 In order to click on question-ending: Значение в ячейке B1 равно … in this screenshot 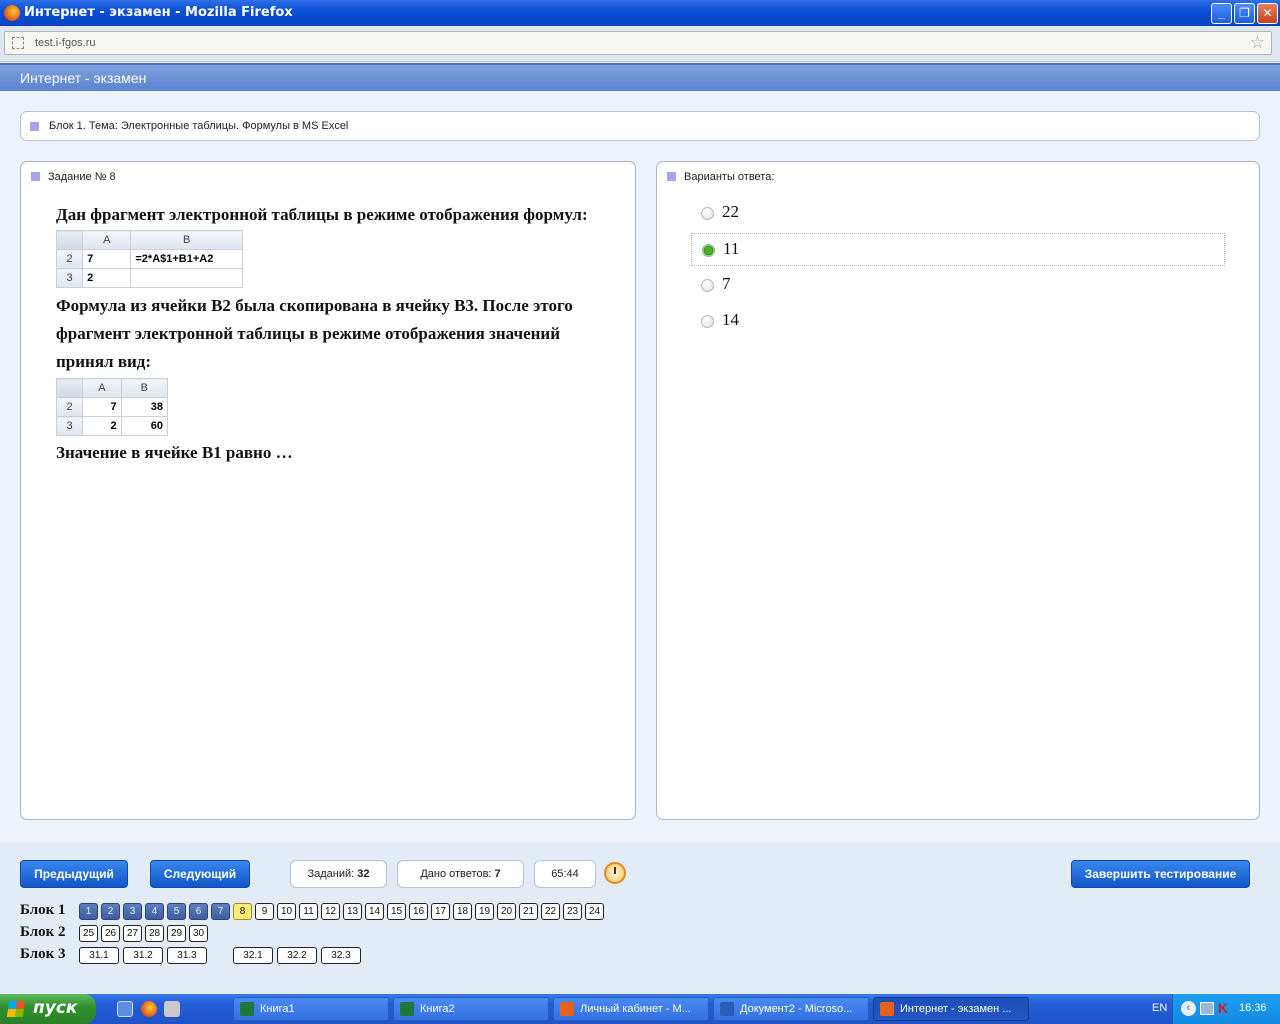, I will do `click(174, 453)`.